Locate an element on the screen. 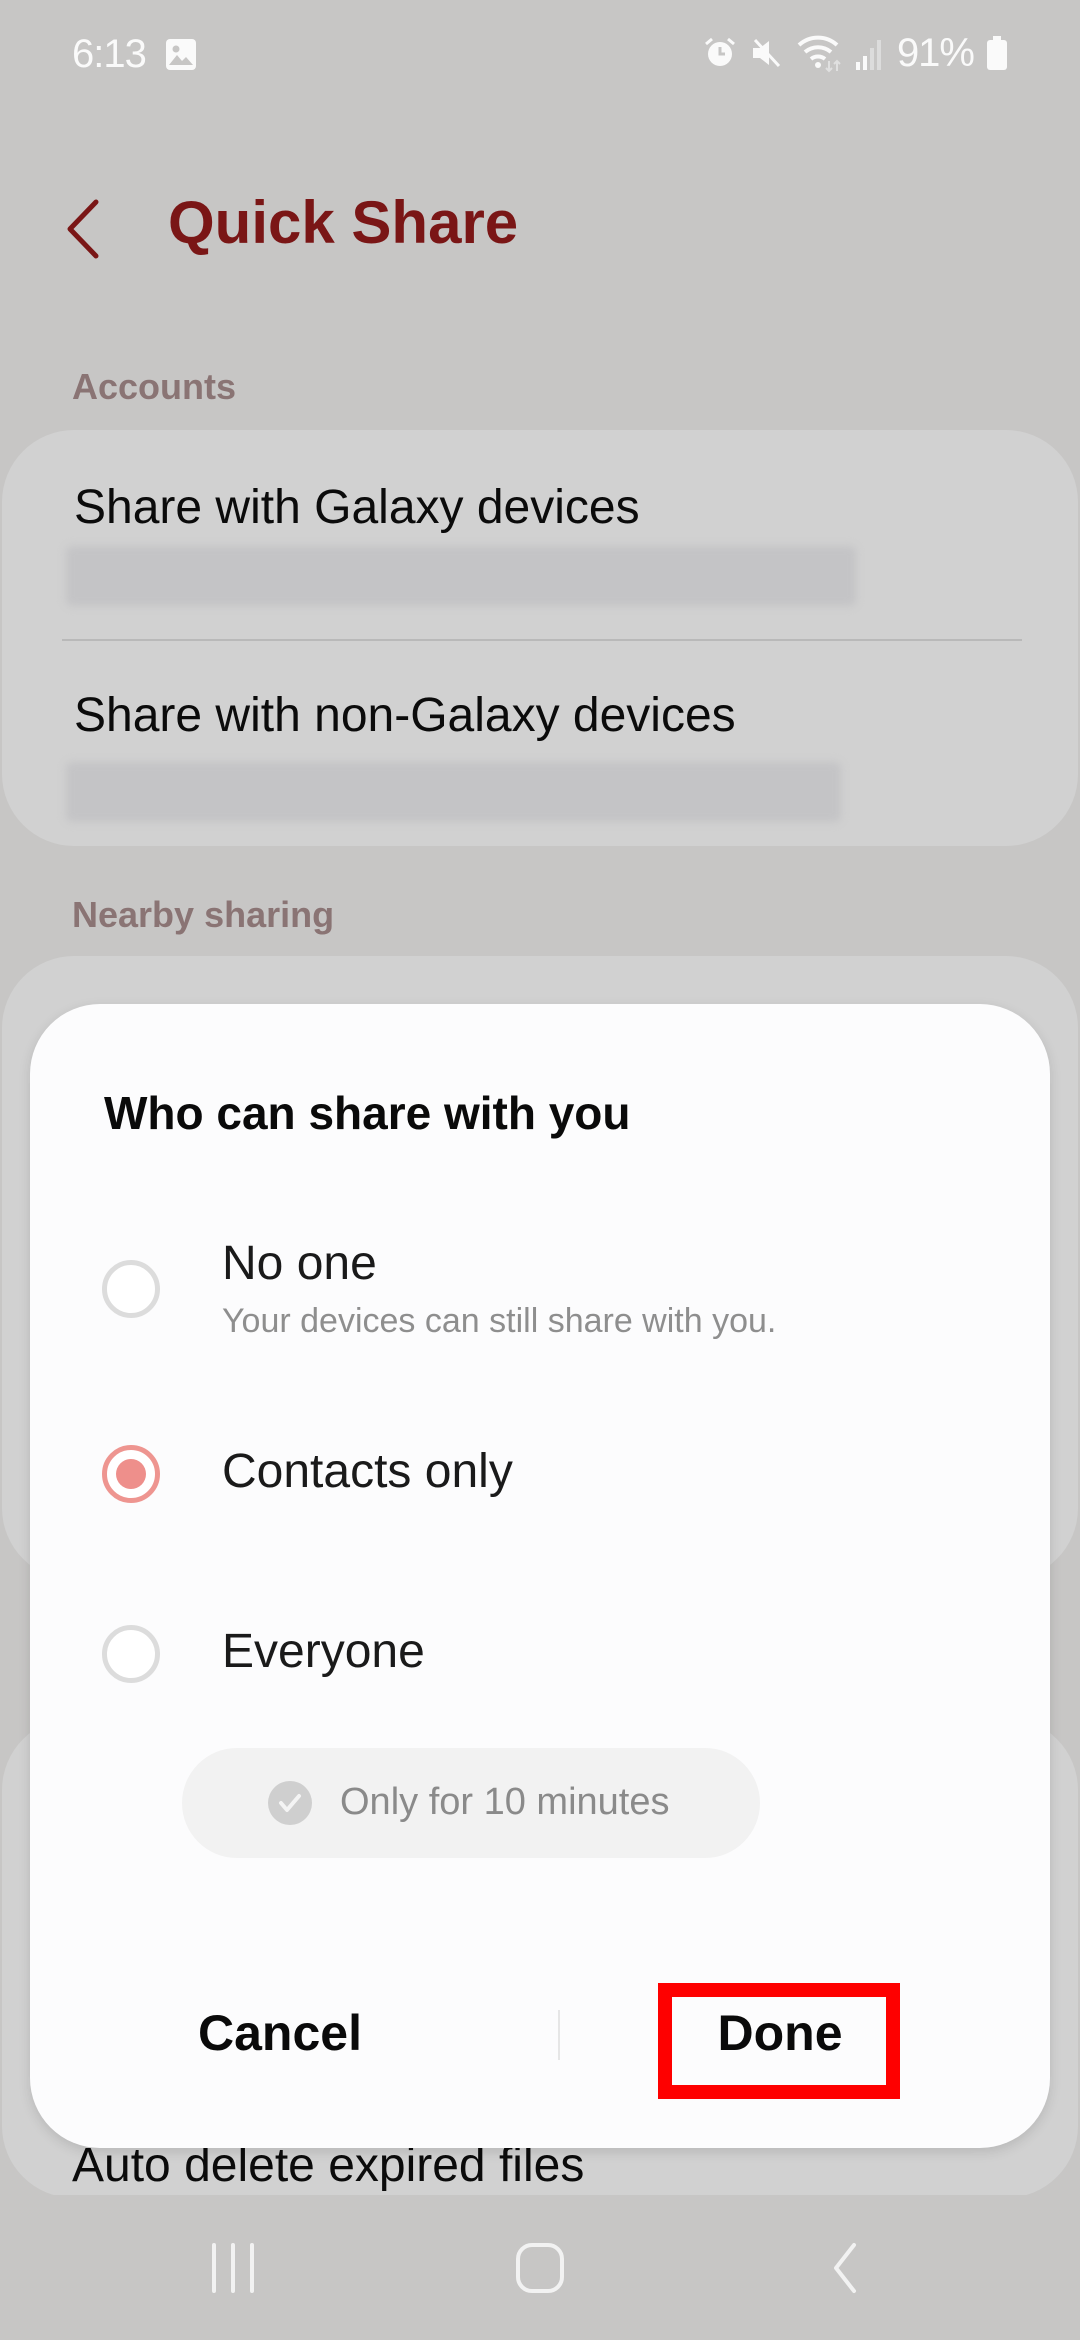 The height and width of the screenshot is (2340, 1080). back-button is located at coordinates (87, 229).